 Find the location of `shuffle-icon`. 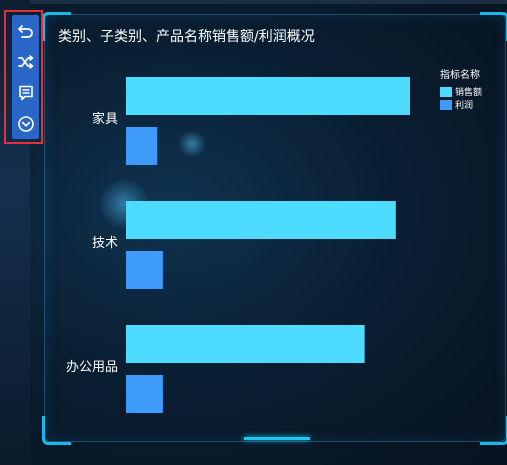

shuffle-icon is located at coordinates (25, 61).